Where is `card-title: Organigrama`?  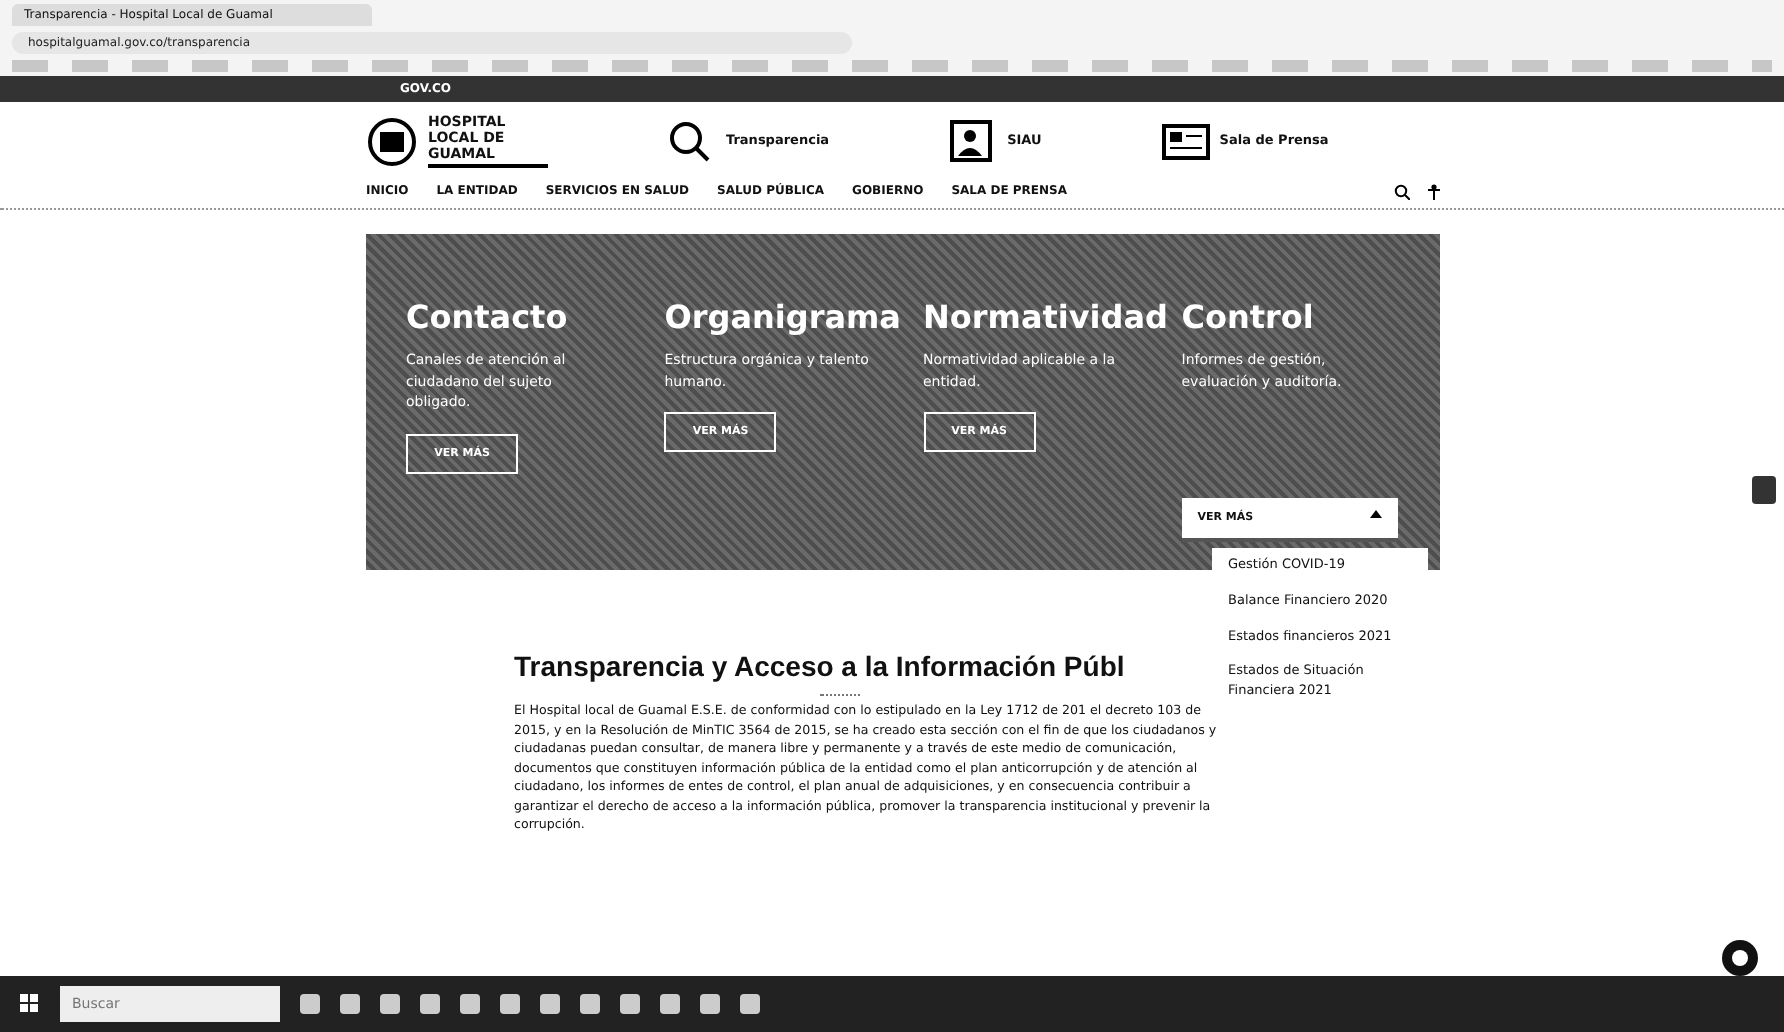
card-title: Organigrama is located at coordinates (783, 318).